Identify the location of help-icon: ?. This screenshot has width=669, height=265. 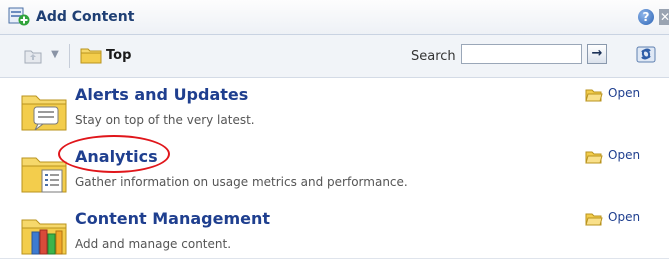
(646, 17).